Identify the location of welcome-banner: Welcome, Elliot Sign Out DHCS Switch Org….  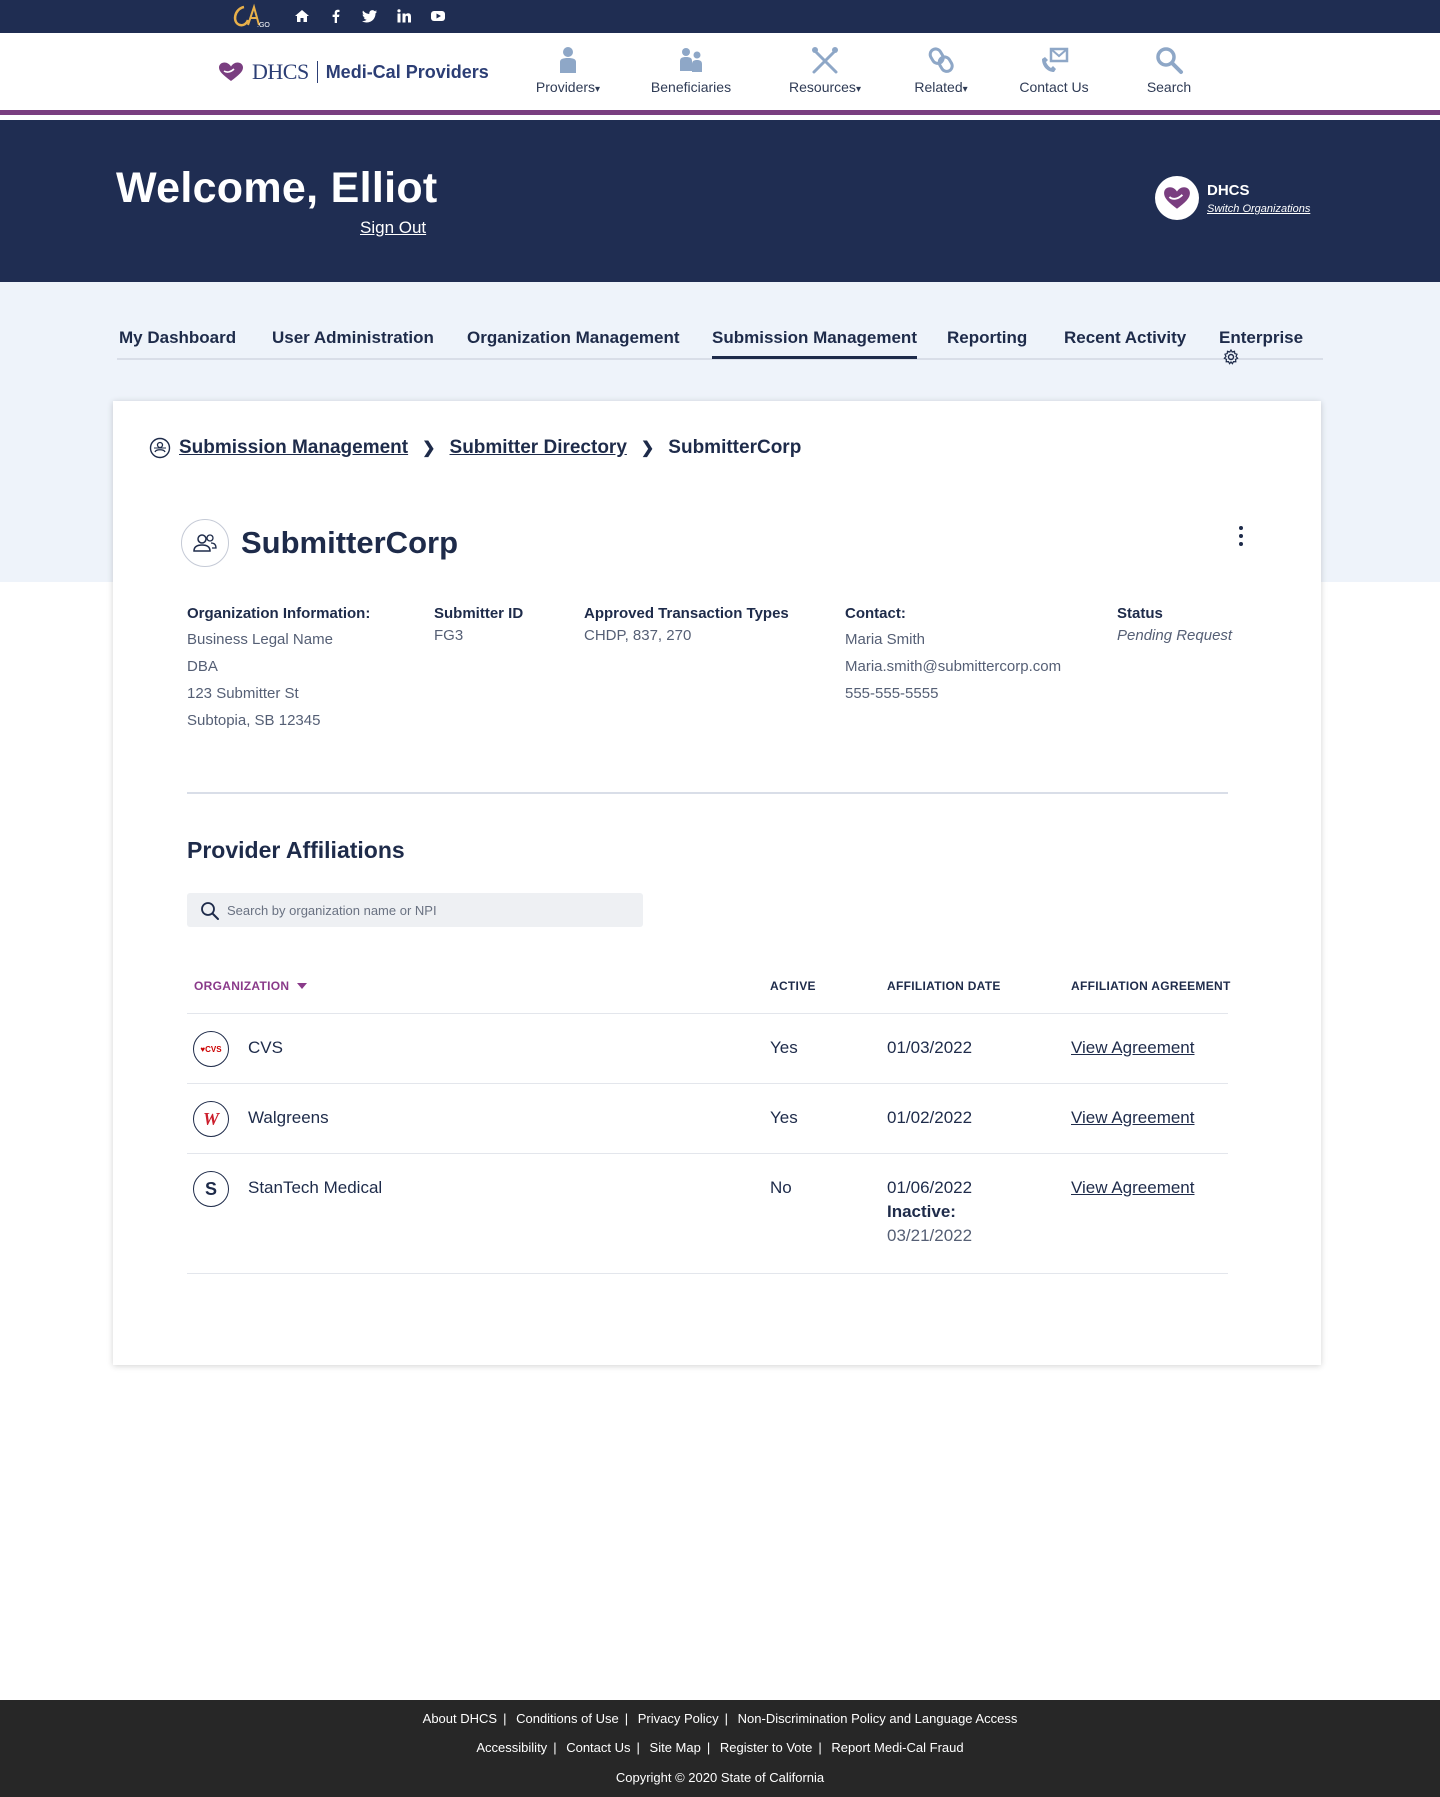
(720, 201).